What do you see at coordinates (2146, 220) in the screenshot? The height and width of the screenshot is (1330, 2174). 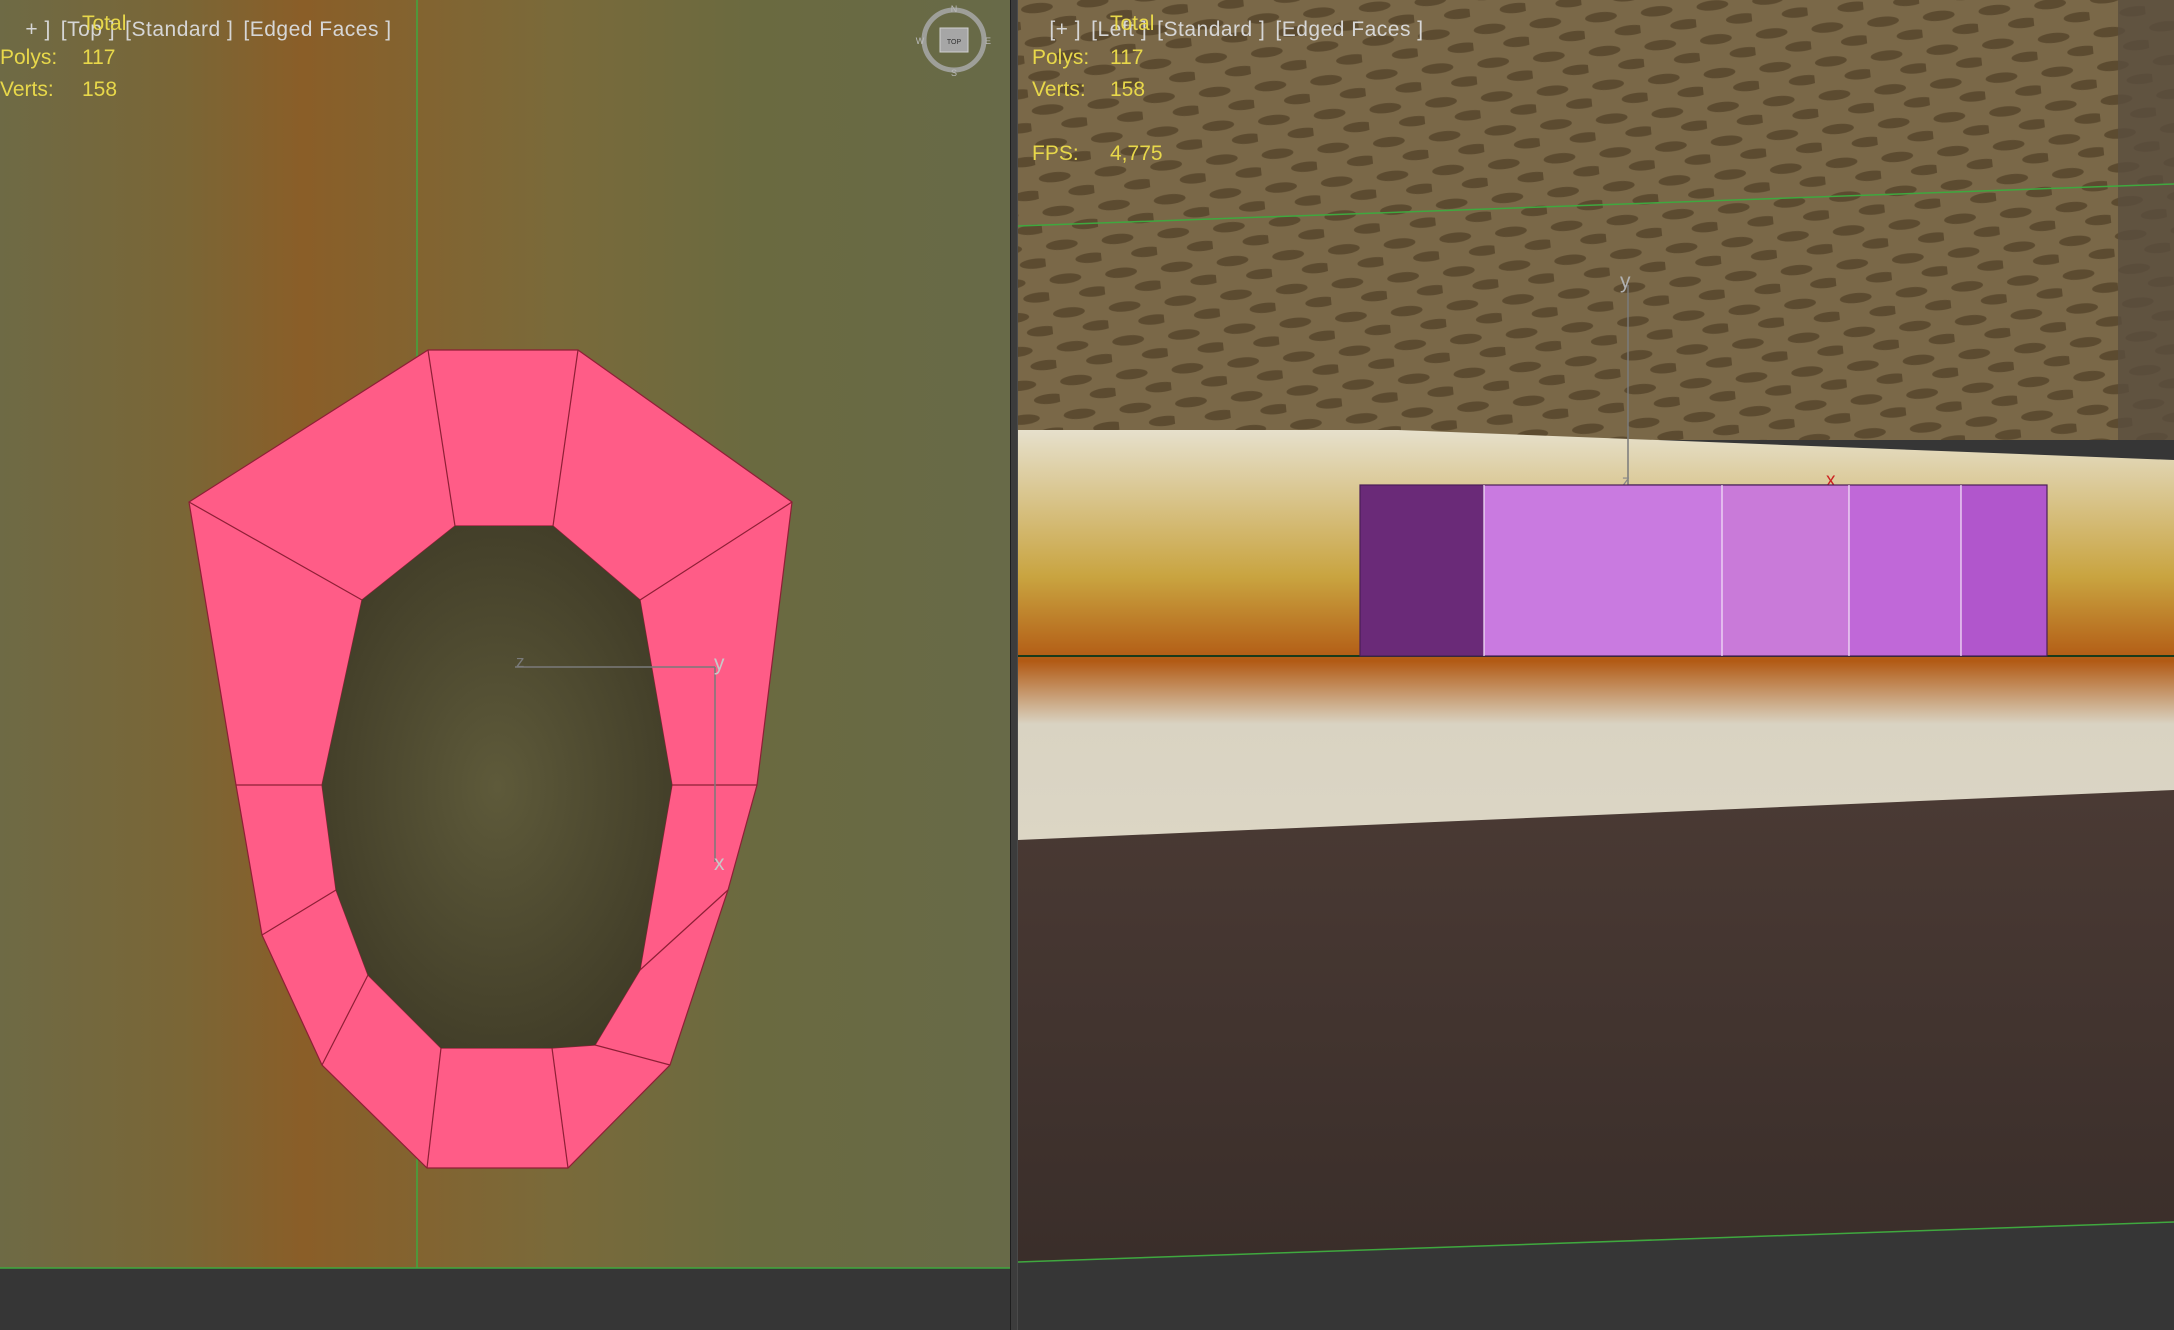 I see `left-background-post` at bounding box center [2146, 220].